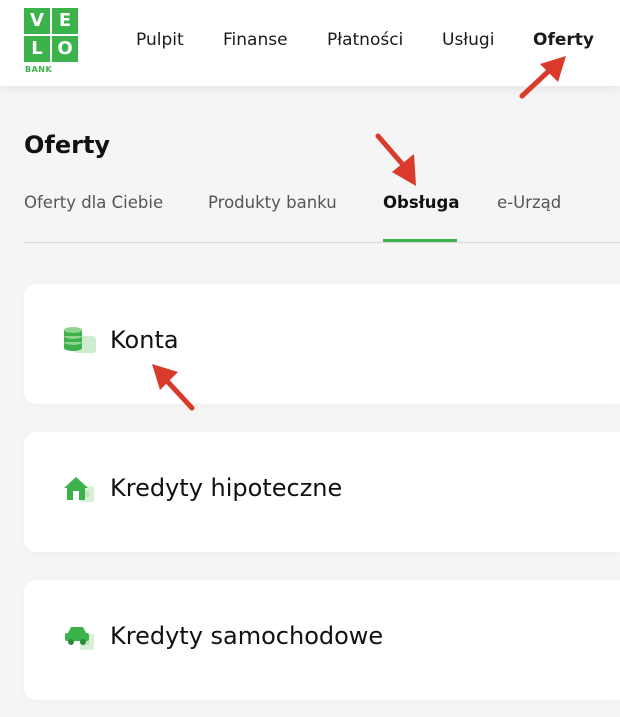  What do you see at coordinates (247, 636) in the screenshot?
I see `card-label-kredyty-samochodowe: Kredyty samochodowe` at bounding box center [247, 636].